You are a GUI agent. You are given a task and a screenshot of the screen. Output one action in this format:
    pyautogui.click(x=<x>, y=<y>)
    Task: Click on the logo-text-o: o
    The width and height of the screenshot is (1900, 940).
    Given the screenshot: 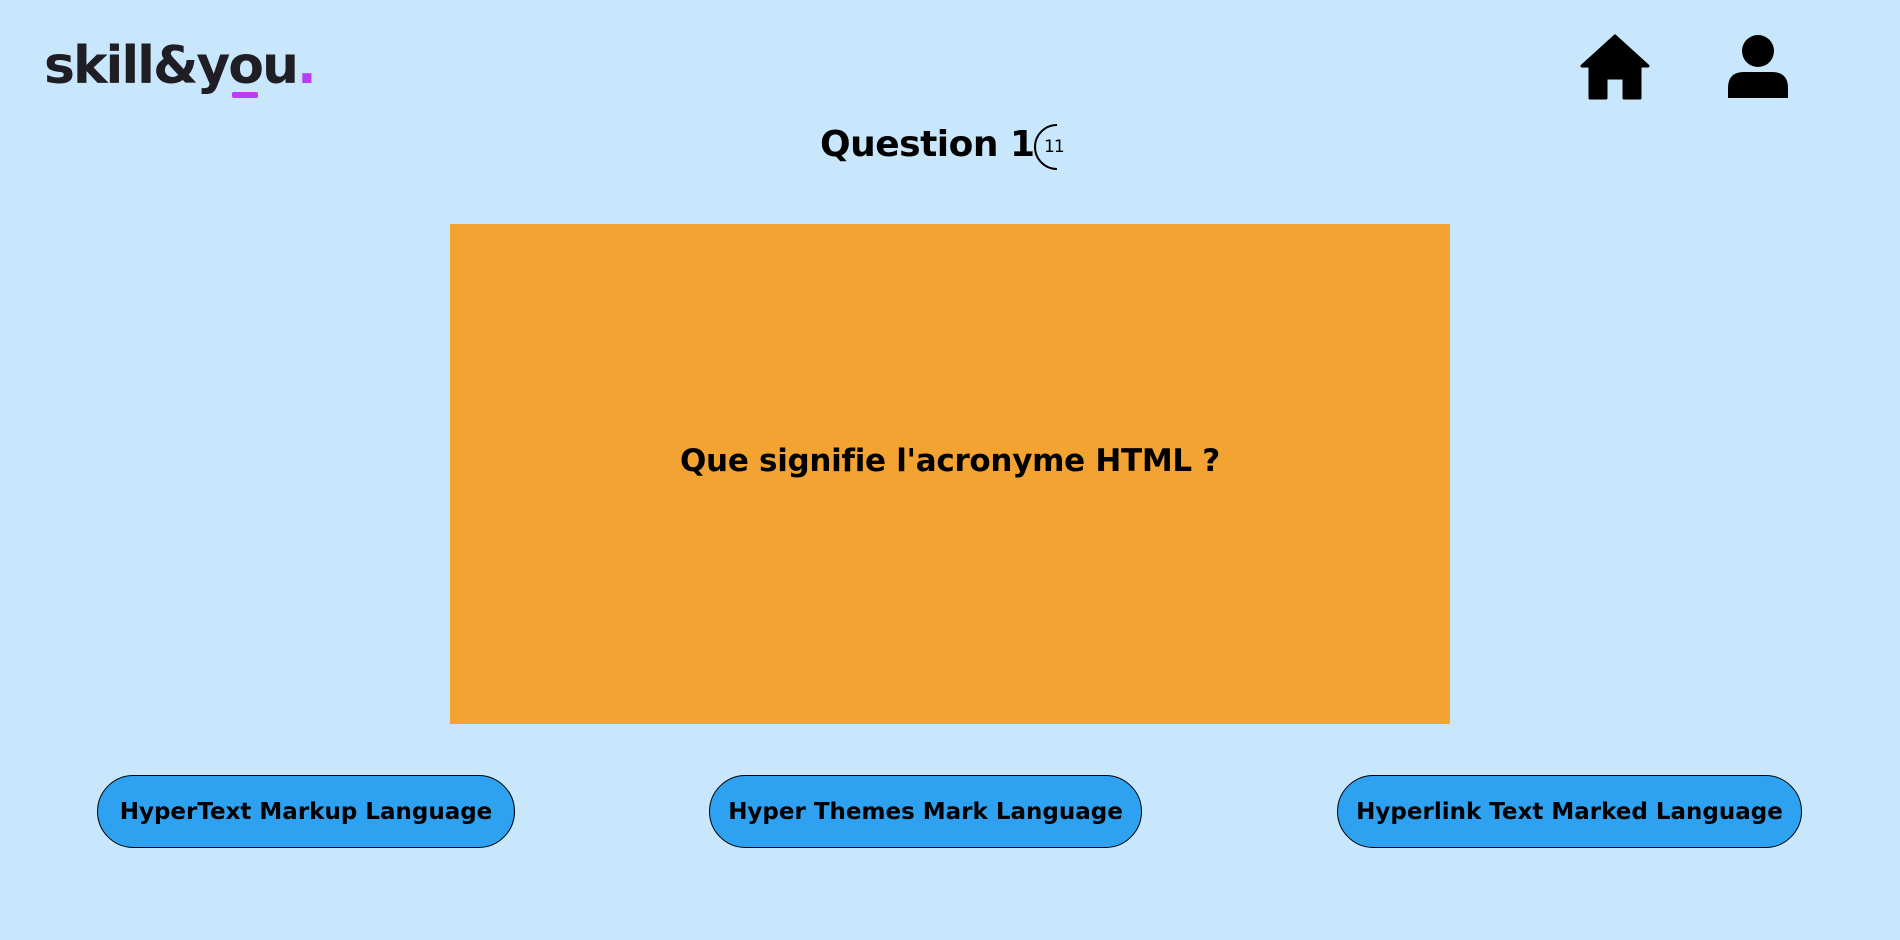 What is the action you would take?
    pyautogui.click(x=246, y=67)
    